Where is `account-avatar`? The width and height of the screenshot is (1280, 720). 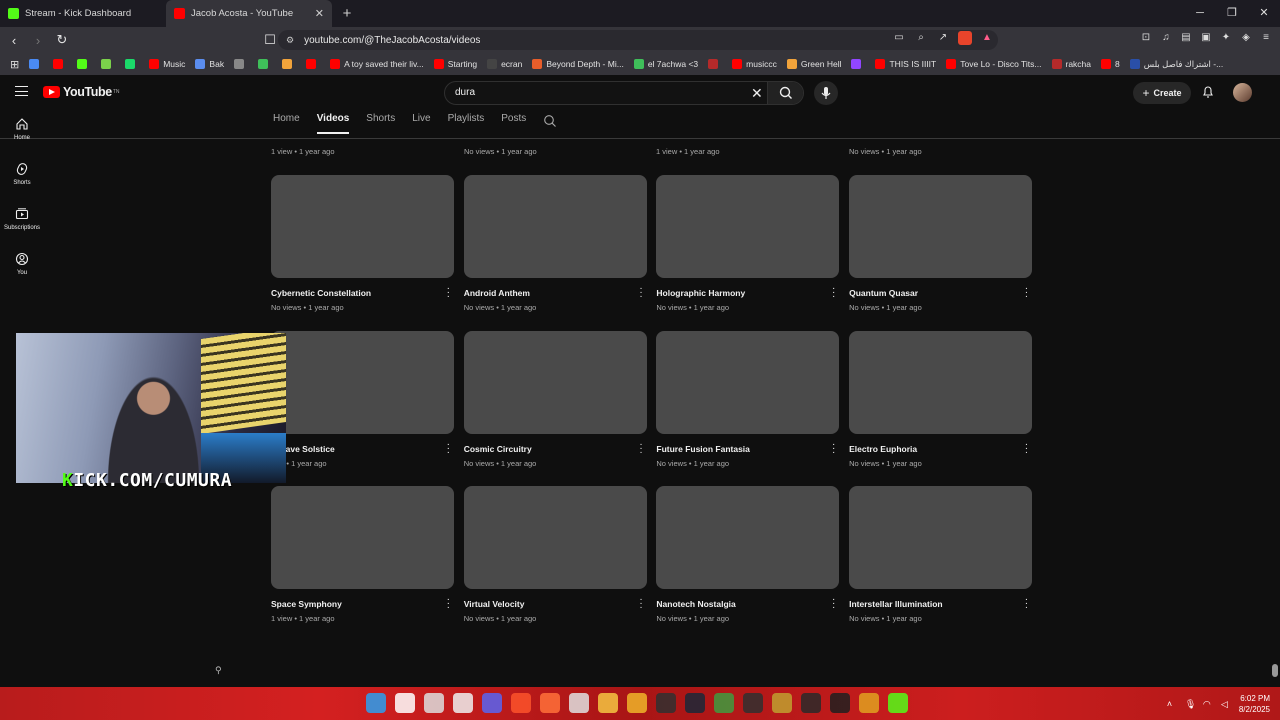 account-avatar is located at coordinates (1242, 92).